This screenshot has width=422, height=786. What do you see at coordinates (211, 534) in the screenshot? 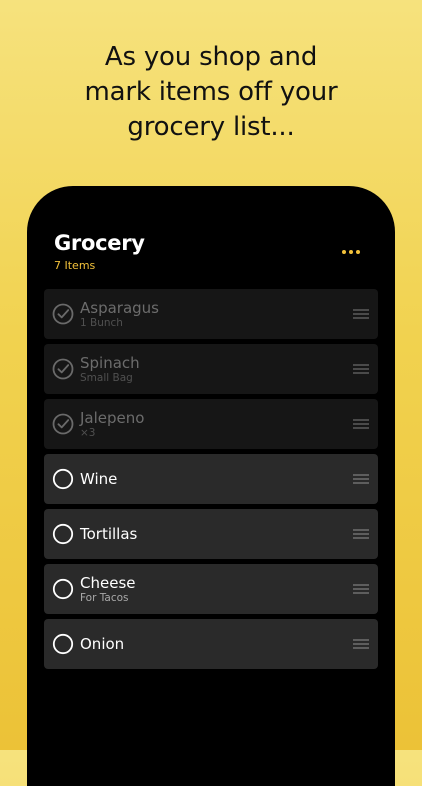
I see `list-item: Tortillas` at bounding box center [211, 534].